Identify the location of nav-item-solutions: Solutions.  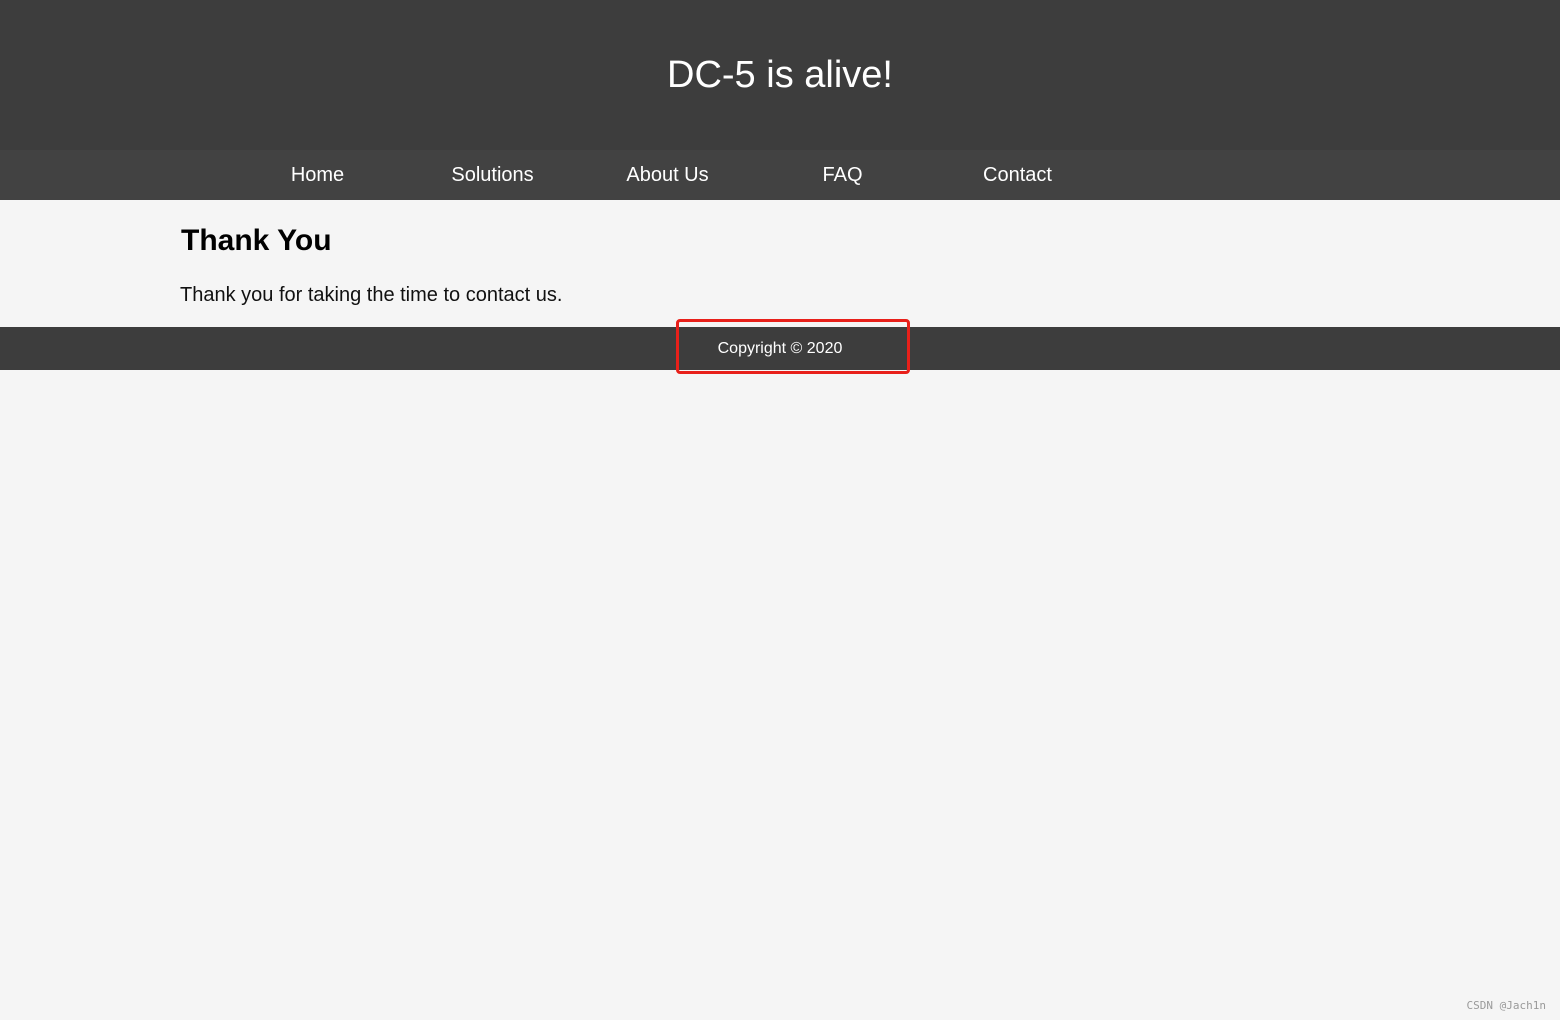
(492, 175).